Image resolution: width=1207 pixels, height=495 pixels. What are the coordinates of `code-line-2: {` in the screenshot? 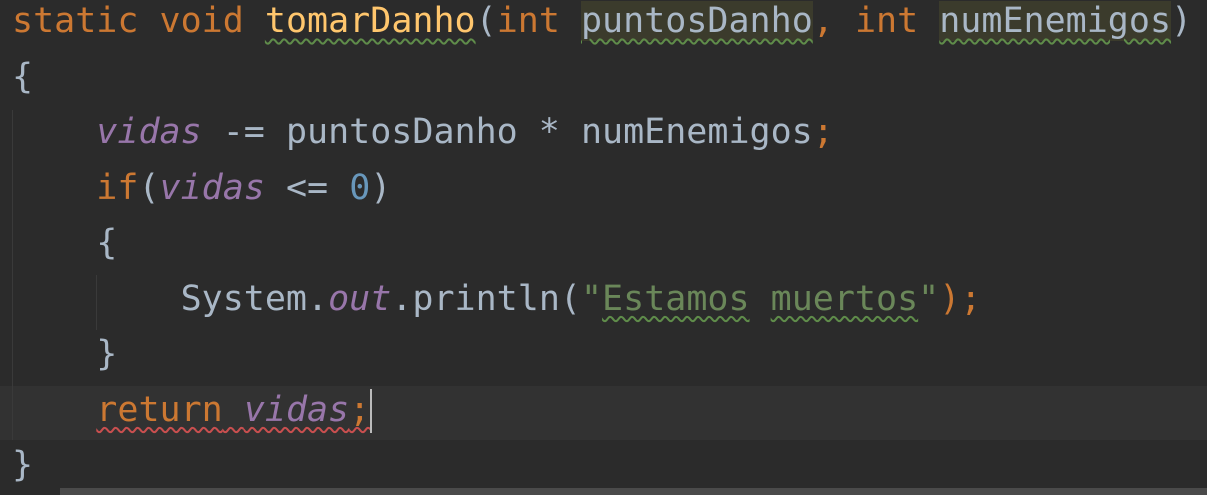 It's located at (602, 78).